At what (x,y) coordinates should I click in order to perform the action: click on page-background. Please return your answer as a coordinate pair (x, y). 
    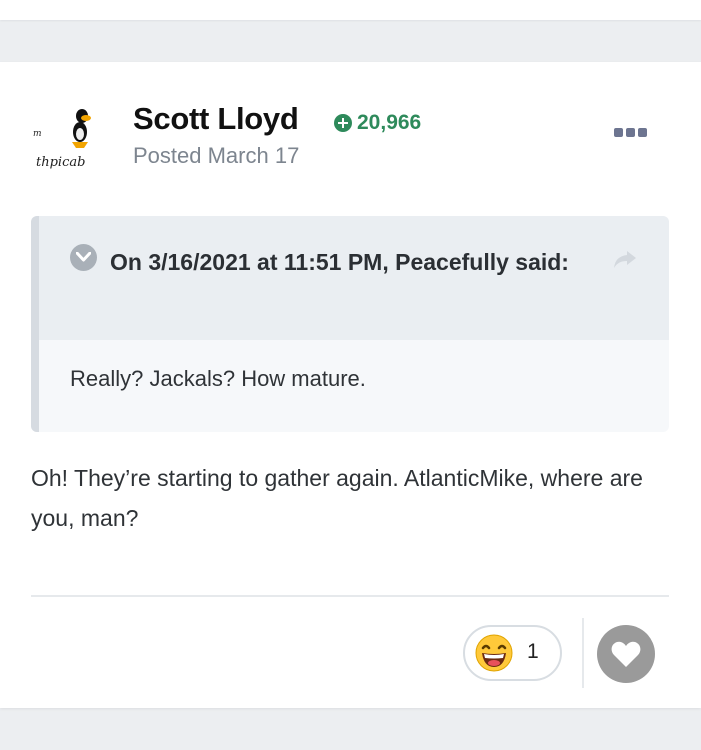
    Looking at the image, I should click on (350, 739).